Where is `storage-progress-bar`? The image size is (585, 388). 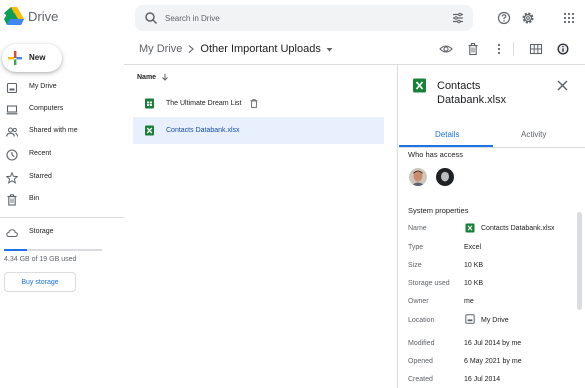
storage-progress-bar is located at coordinates (53, 250).